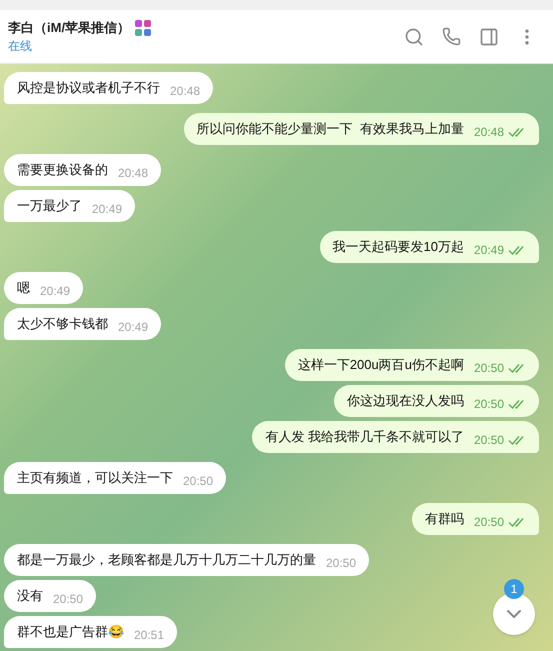 This screenshot has height=651, width=553. What do you see at coordinates (20, 47) in the screenshot?
I see `online-status: 在线` at bounding box center [20, 47].